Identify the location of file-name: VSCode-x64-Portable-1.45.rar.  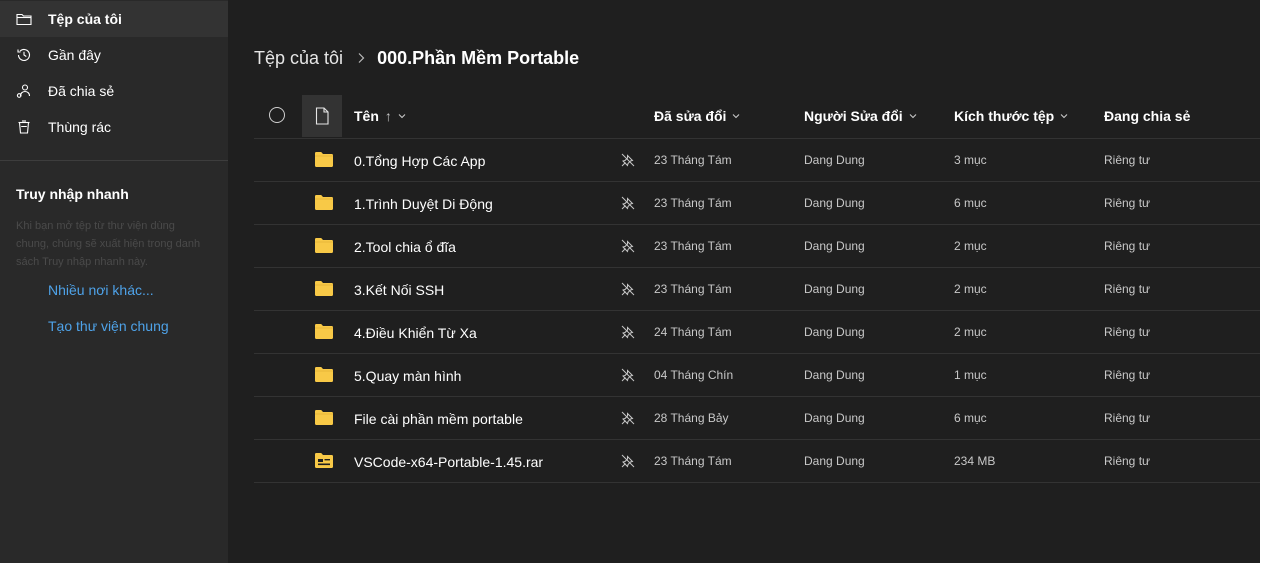
(448, 462).